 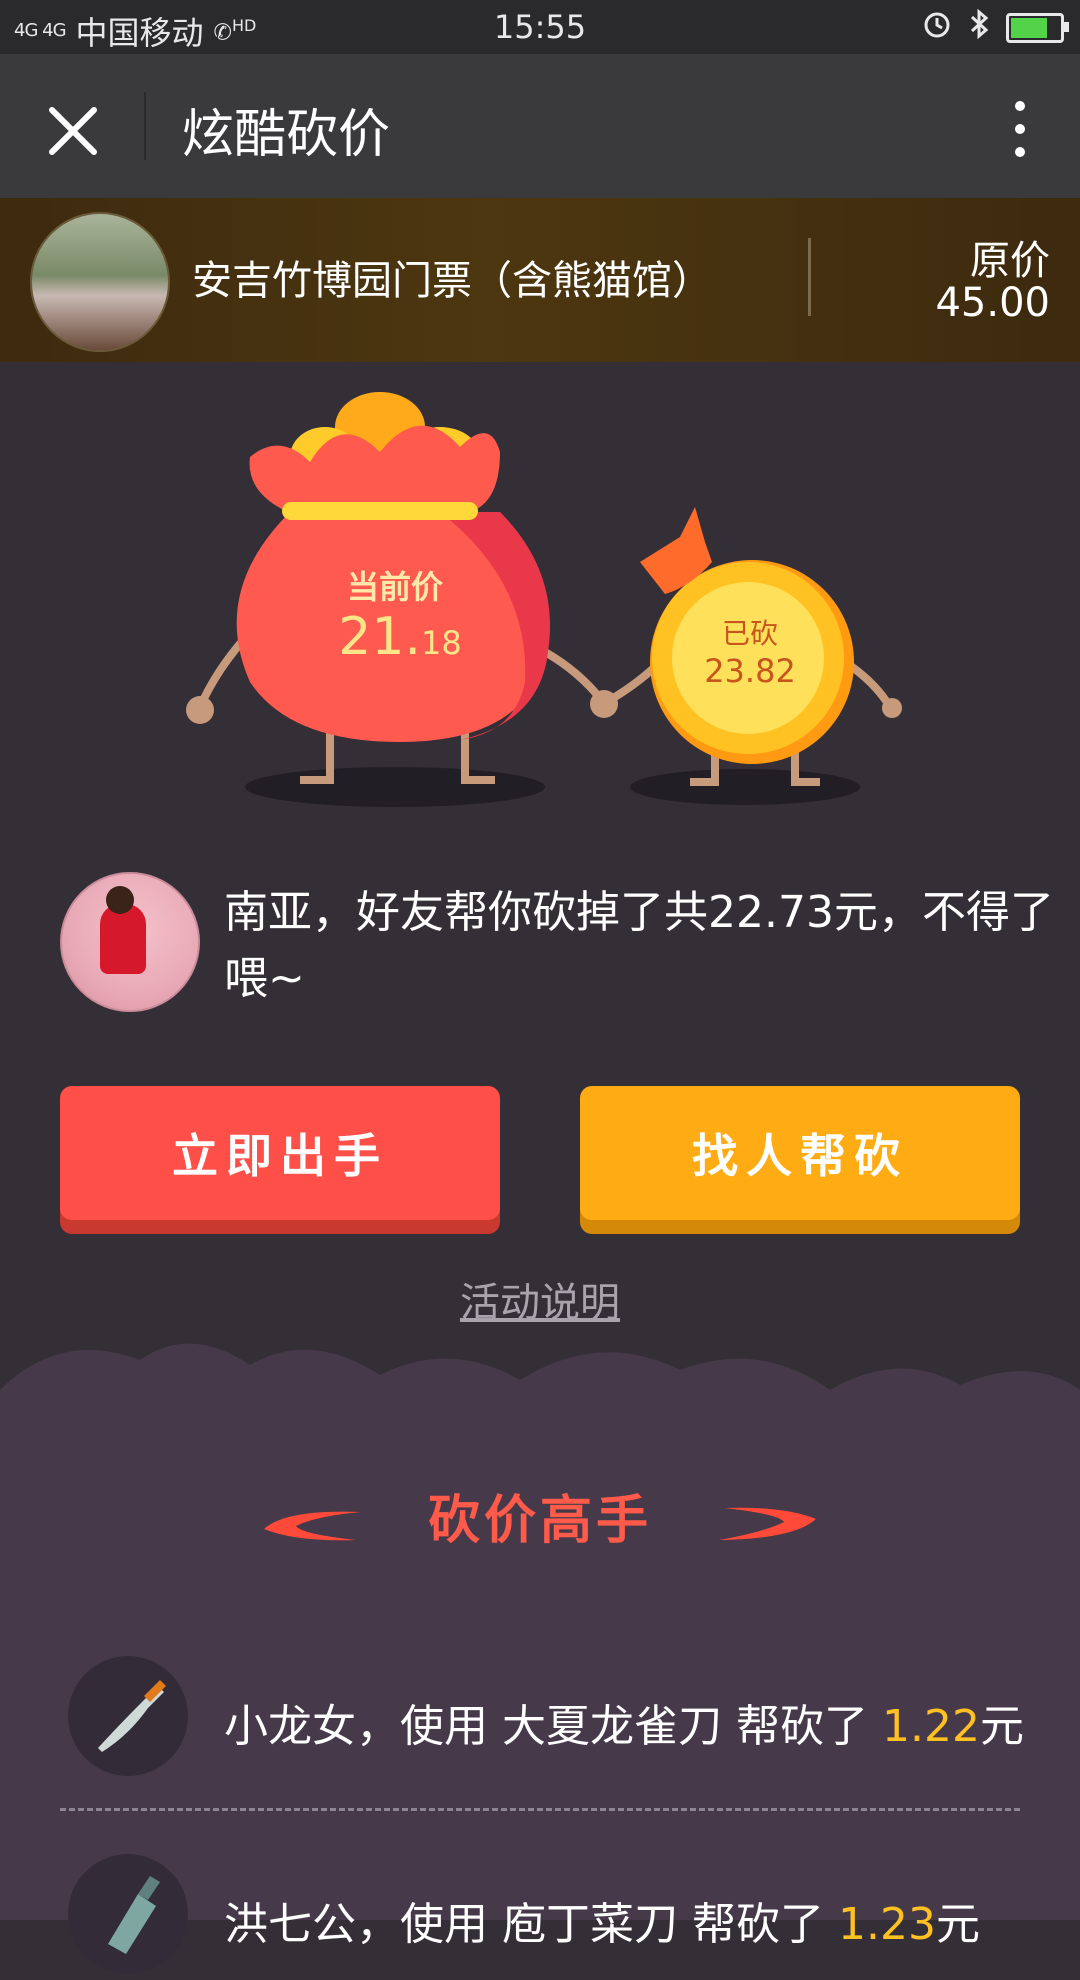 What do you see at coordinates (280, 1153) in the screenshot?
I see `buy-now-button: 立即出手` at bounding box center [280, 1153].